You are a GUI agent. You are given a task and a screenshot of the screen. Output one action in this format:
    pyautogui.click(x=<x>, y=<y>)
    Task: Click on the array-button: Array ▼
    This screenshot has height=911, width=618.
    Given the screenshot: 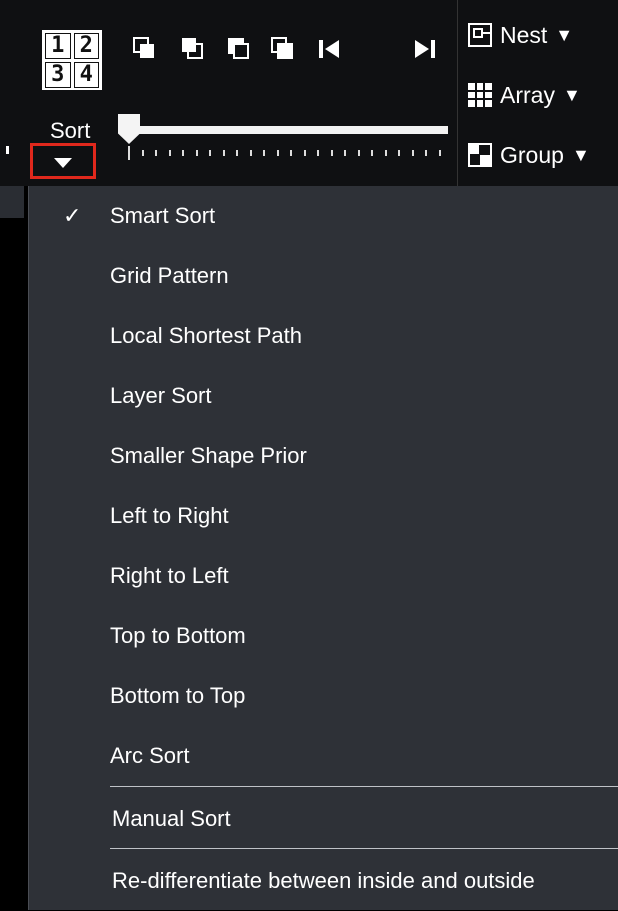 What is the action you would take?
    pyautogui.click(x=541, y=95)
    